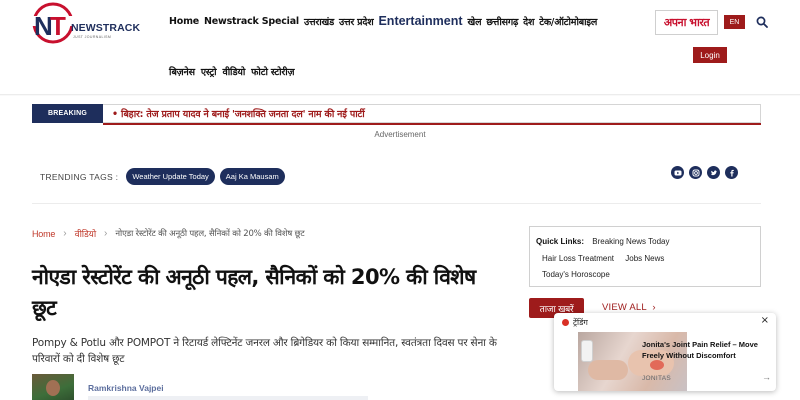 This screenshot has width=800, height=400. What do you see at coordinates (580, 322) in the screenshot?
I see `popup-title: ट्रेंडिंग` at bounding box center [580, 322].